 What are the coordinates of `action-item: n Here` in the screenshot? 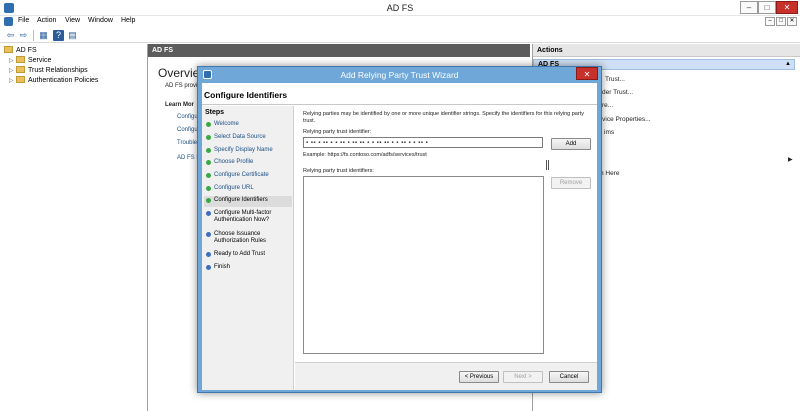 It's located at (610, 173).